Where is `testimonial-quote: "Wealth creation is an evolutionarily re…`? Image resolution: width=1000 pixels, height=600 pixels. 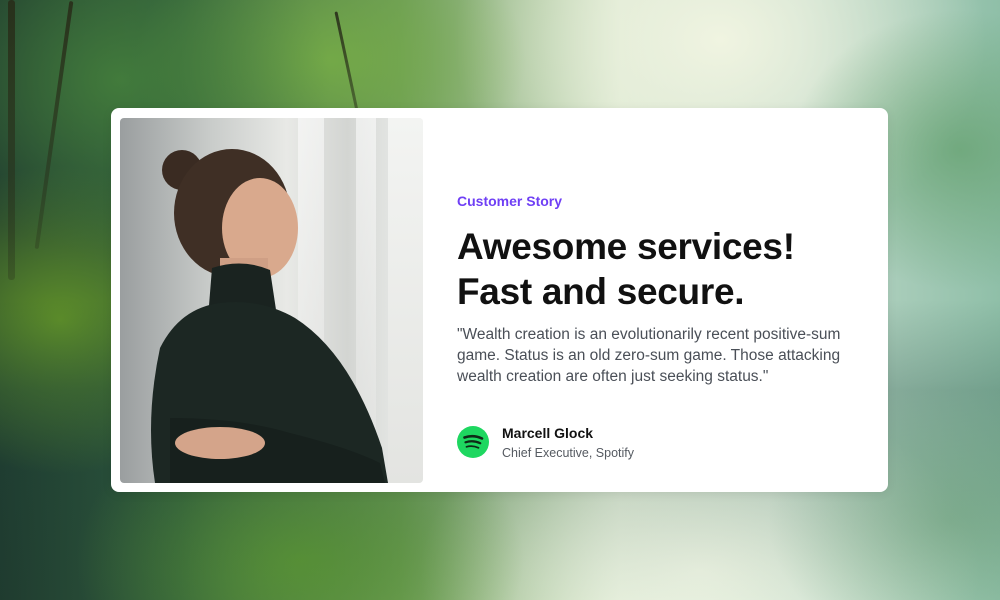
testimonial-quote: "Wealth creation is an evolutionarily re… is located at coordinates (649, 355).